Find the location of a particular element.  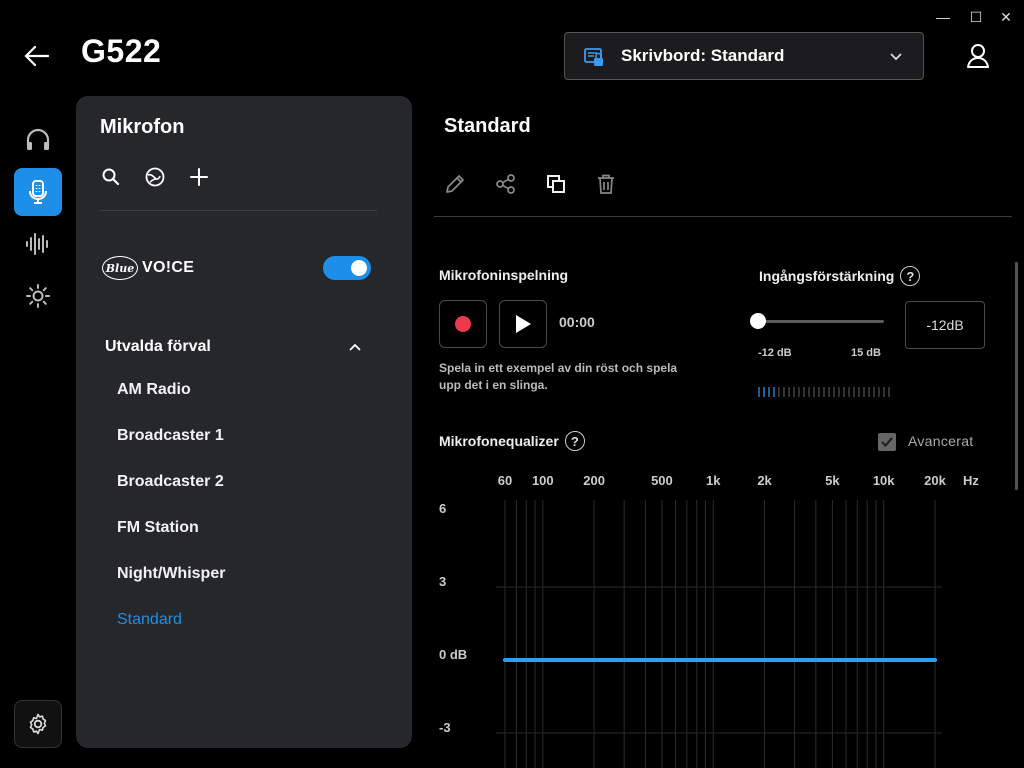

advanced-checkbox is located at coordinates (887, 442).